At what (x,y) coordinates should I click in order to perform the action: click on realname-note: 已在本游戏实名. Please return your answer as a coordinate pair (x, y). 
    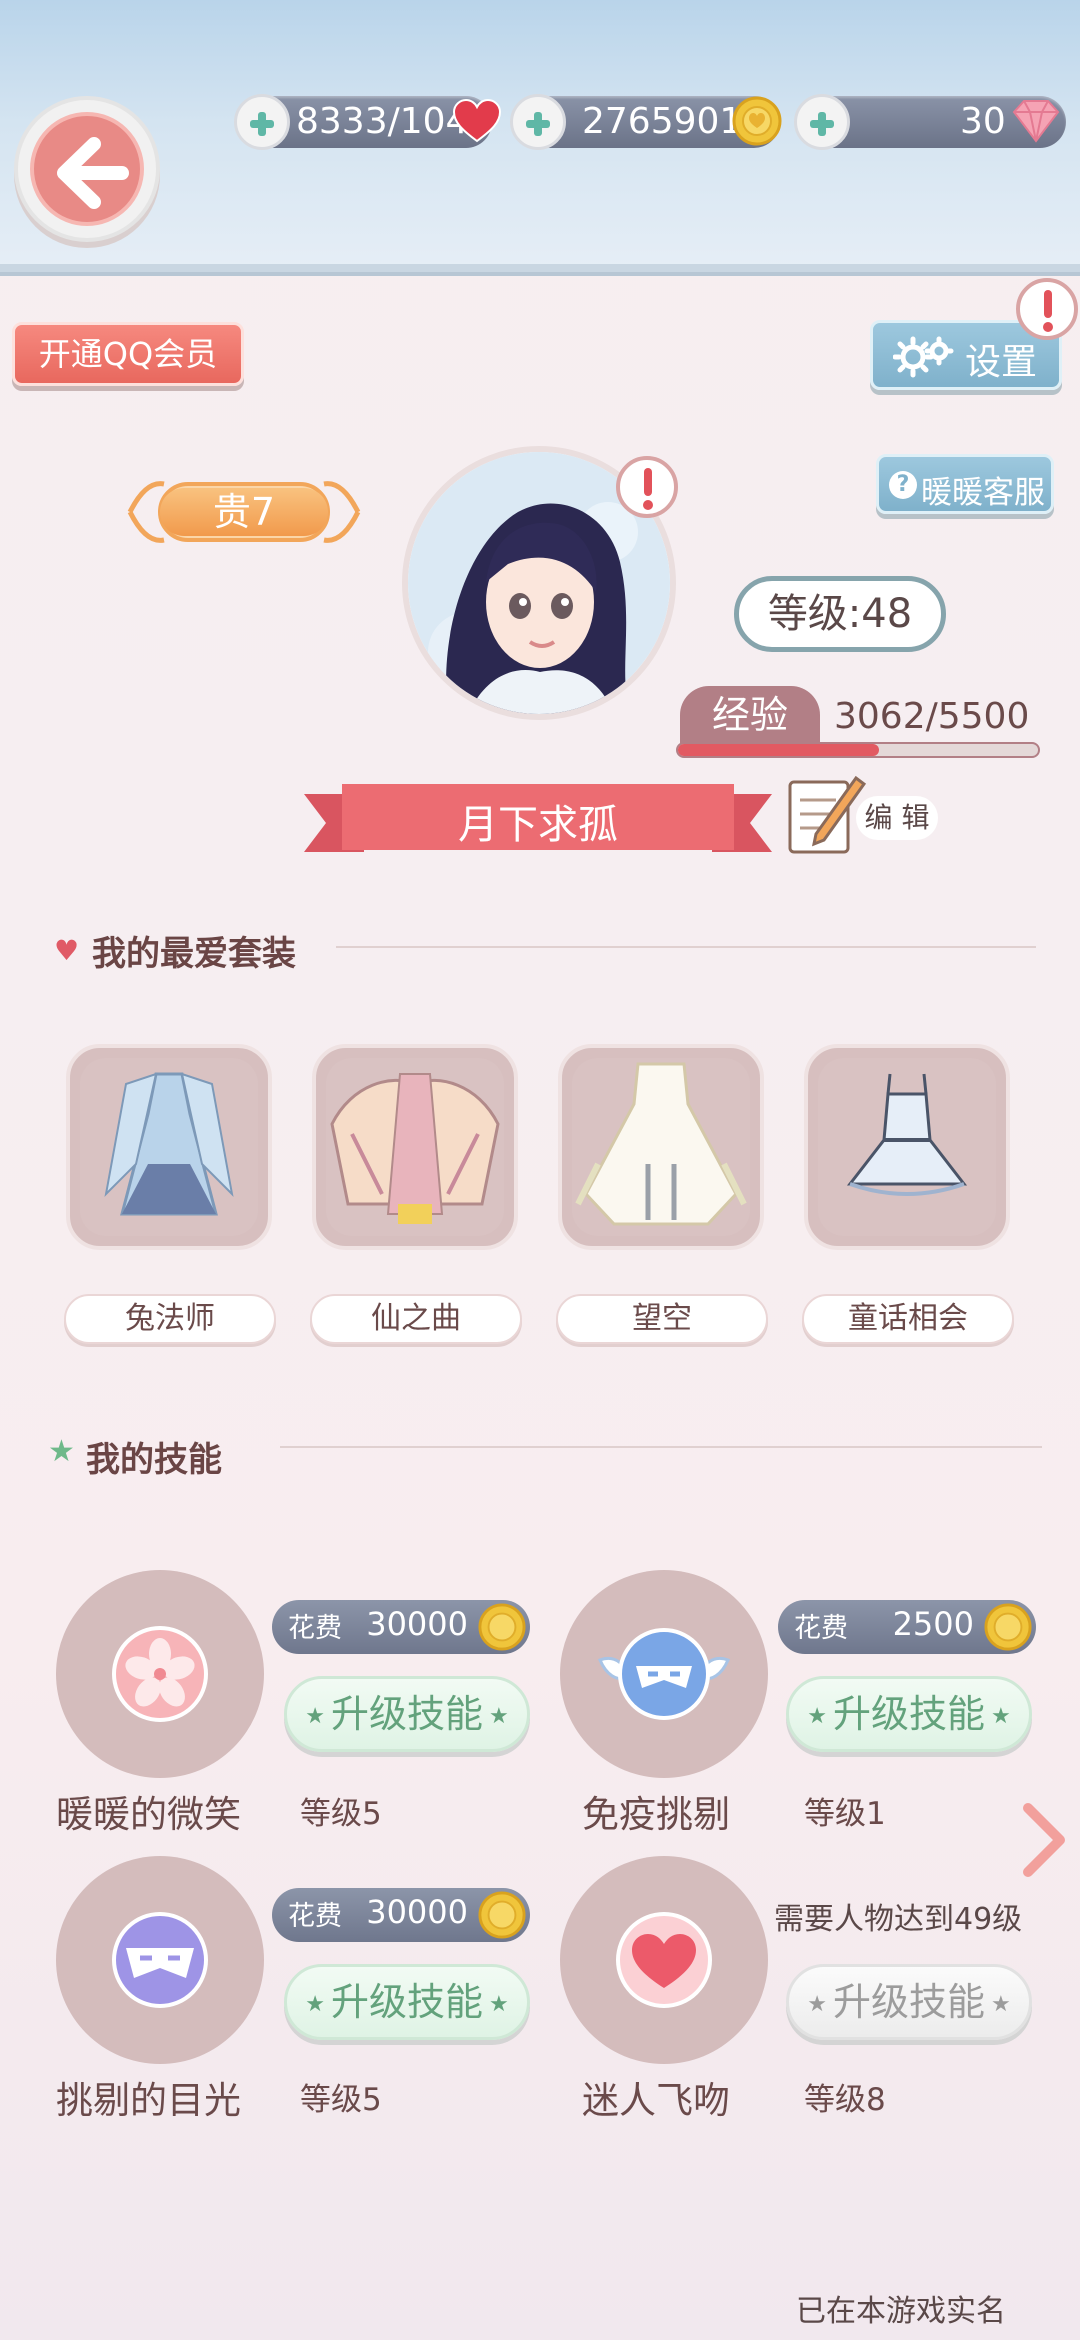
    Looking at the image, I should click on (901, 2311).